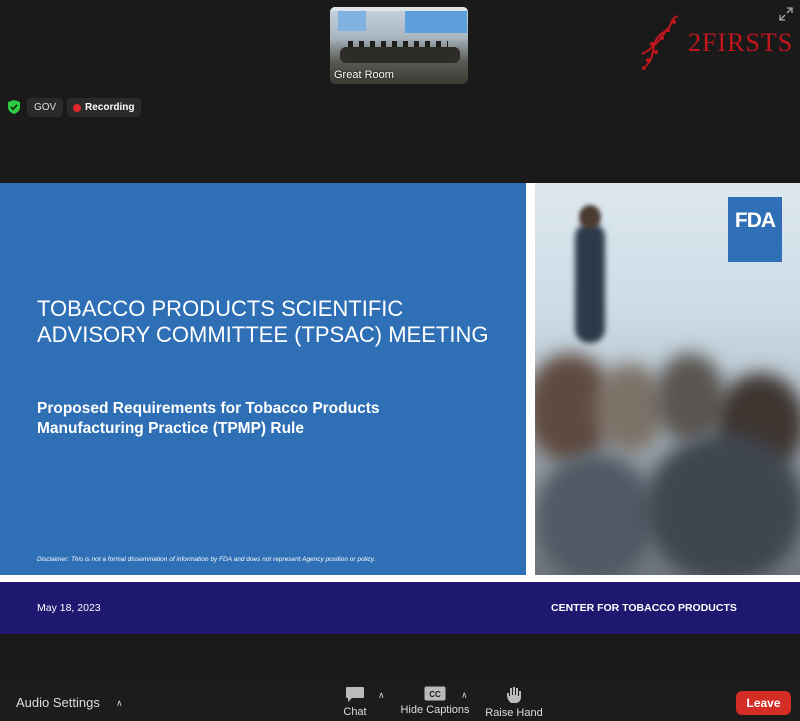  Describe the element at coordinates (741, 42) in the screenshot. I see `brand-logo-text: 2FIRSTS` at that location.